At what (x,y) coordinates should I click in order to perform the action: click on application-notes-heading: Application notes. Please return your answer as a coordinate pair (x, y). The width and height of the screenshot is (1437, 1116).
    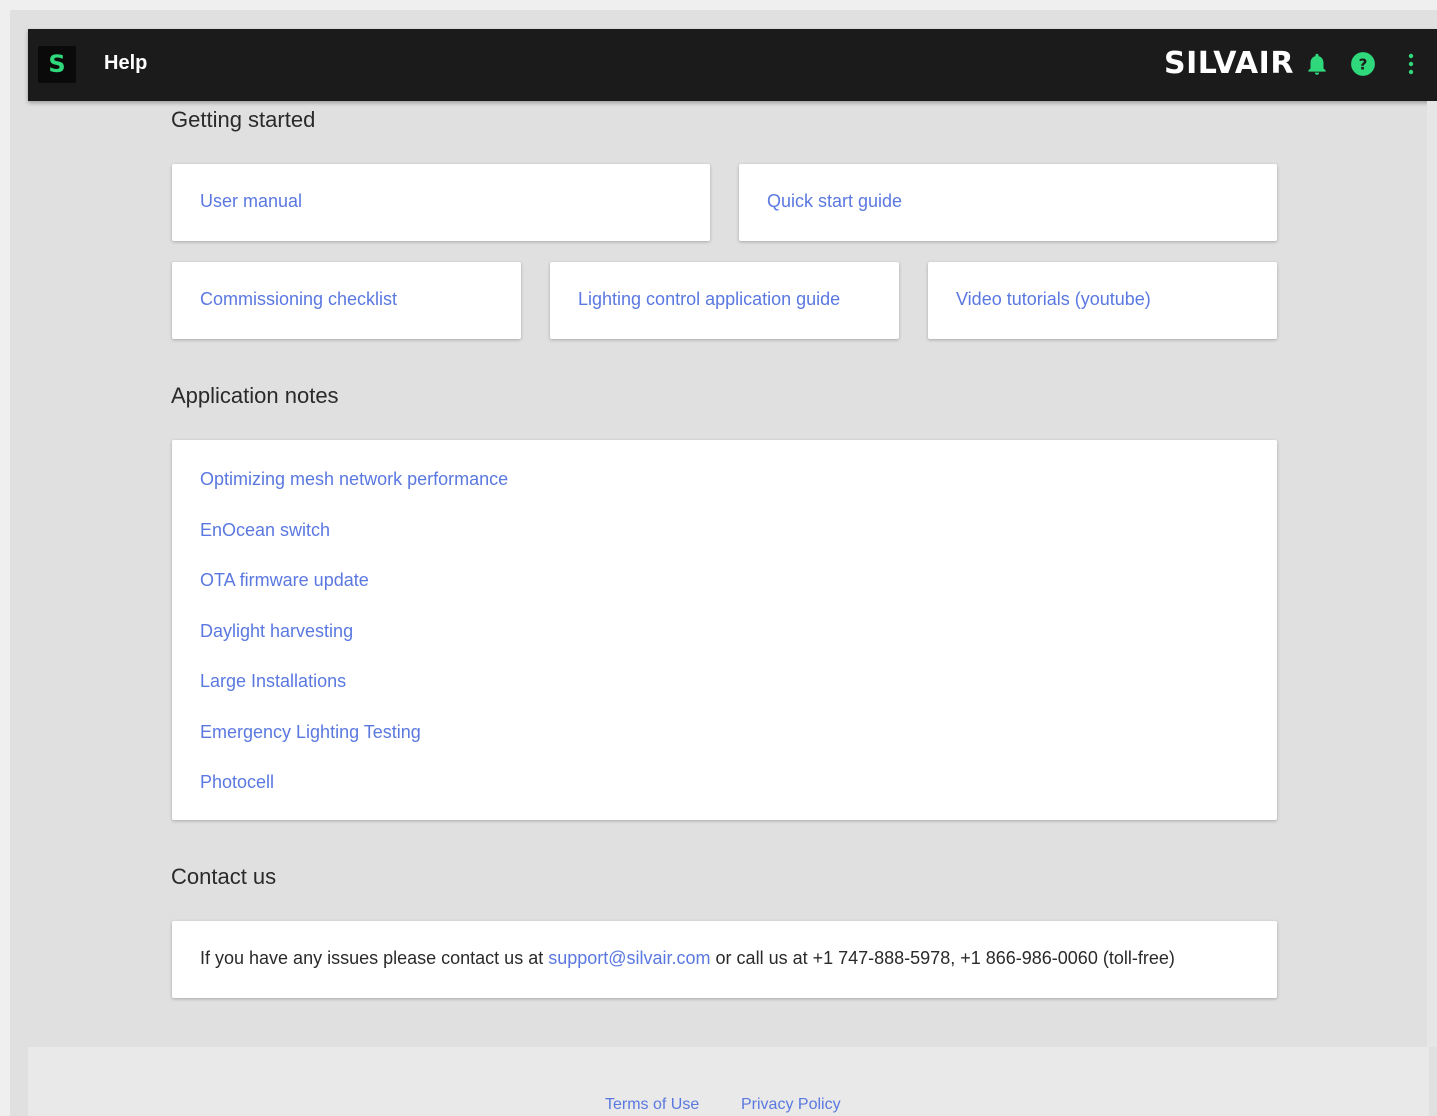
    Looking at the image, I should click on (255, 395).